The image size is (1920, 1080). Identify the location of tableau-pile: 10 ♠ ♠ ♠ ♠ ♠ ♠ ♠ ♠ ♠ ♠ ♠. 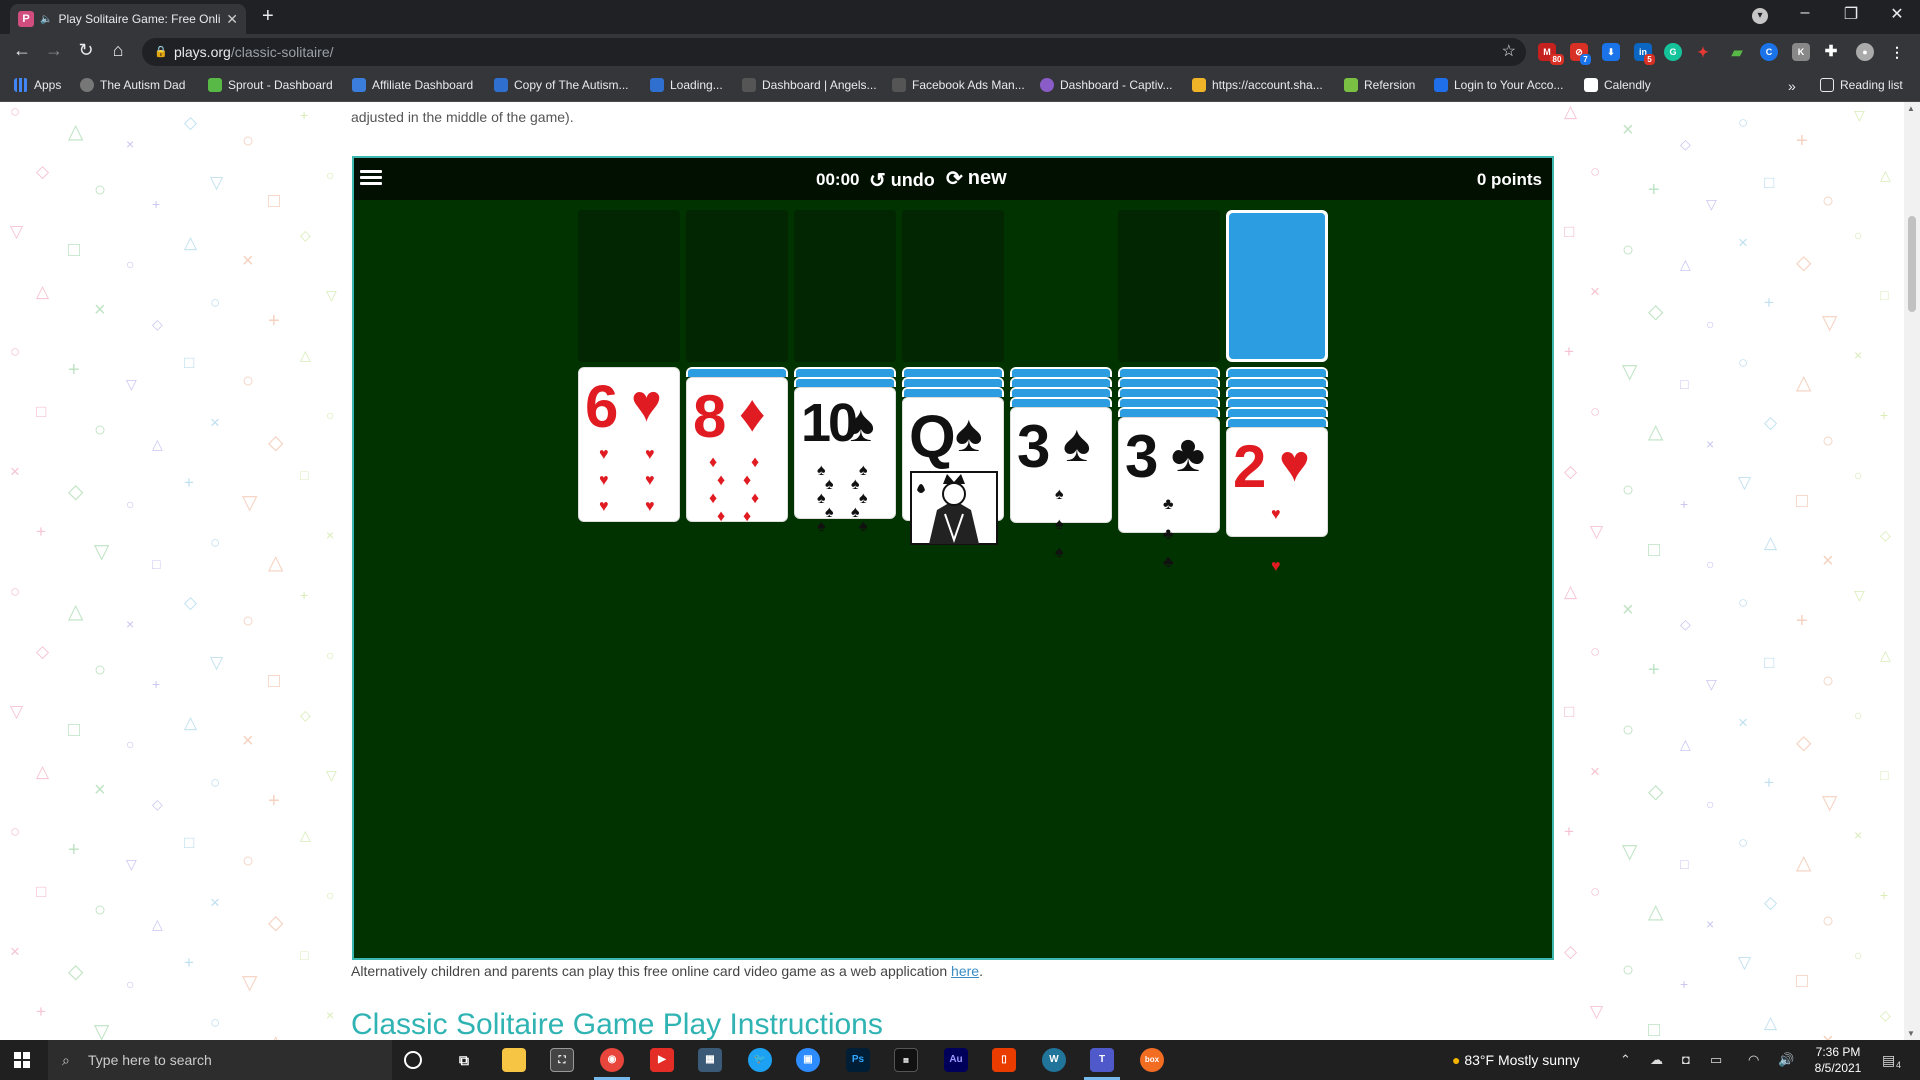
(845, 451).